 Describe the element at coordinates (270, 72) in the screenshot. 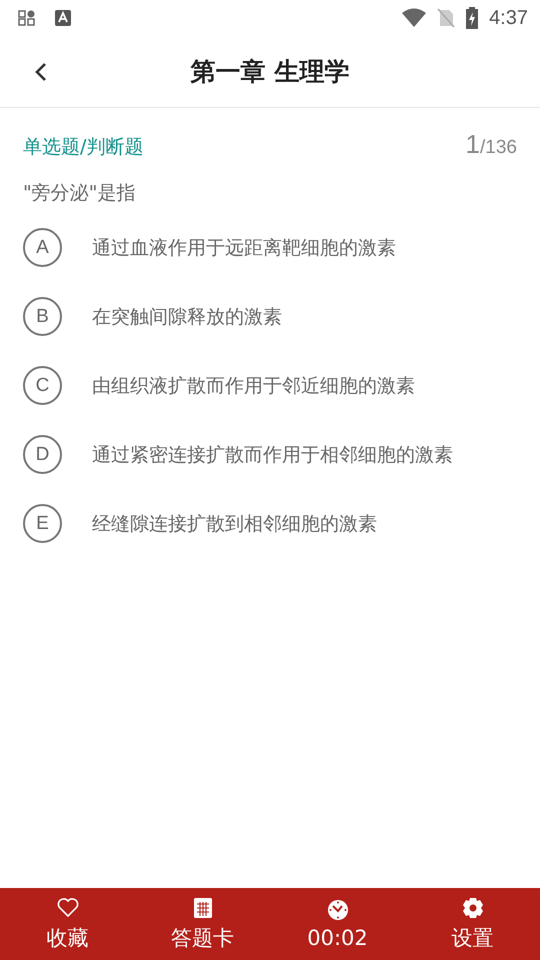

I see `page-title: 第一章 生理学` at that location.